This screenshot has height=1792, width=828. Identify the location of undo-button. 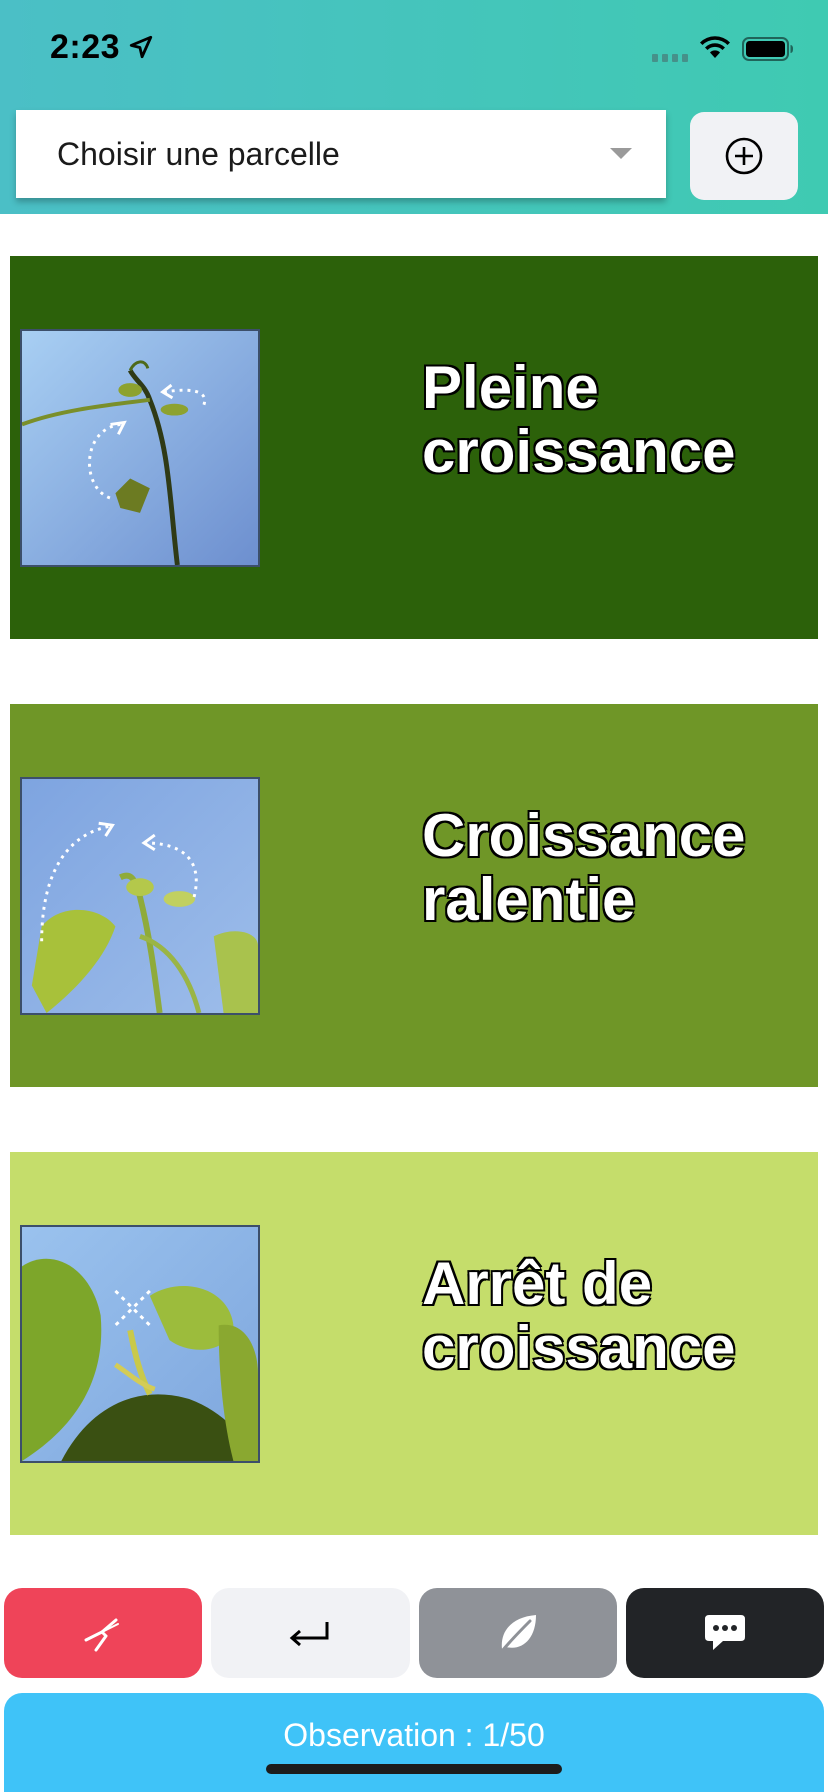
(310, 1633).